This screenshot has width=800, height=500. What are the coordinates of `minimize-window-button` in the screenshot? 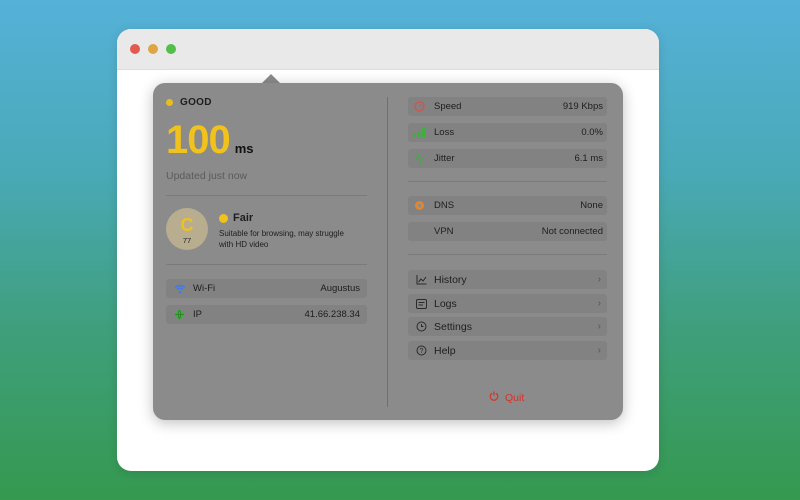 It's located at (153, 49).